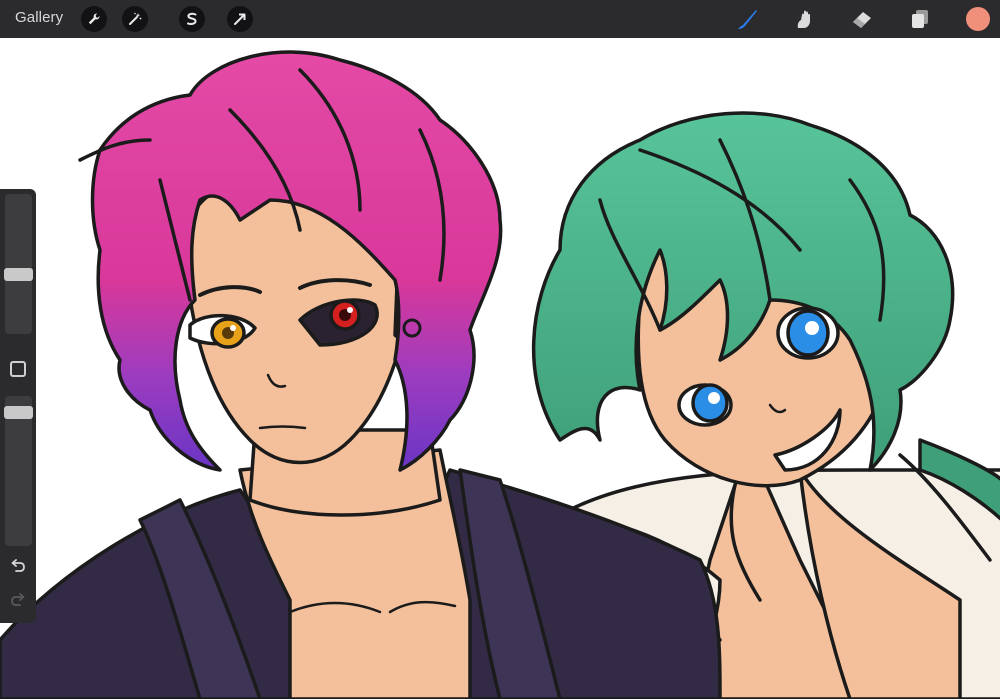  Describe the element at coordinates (18, 274) in the screenshot. I see `brush-size-thumb` at that location.